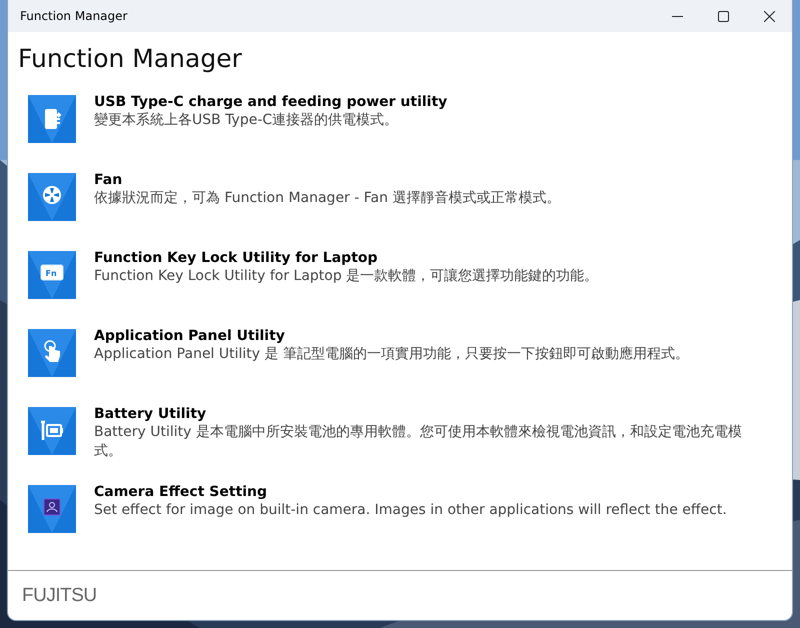 This screenshot has width=800, height=628. What do you see at coordinates (327, 180) in the screenshot?
I see `function-title: Fan` at bounding box center [327, 180].